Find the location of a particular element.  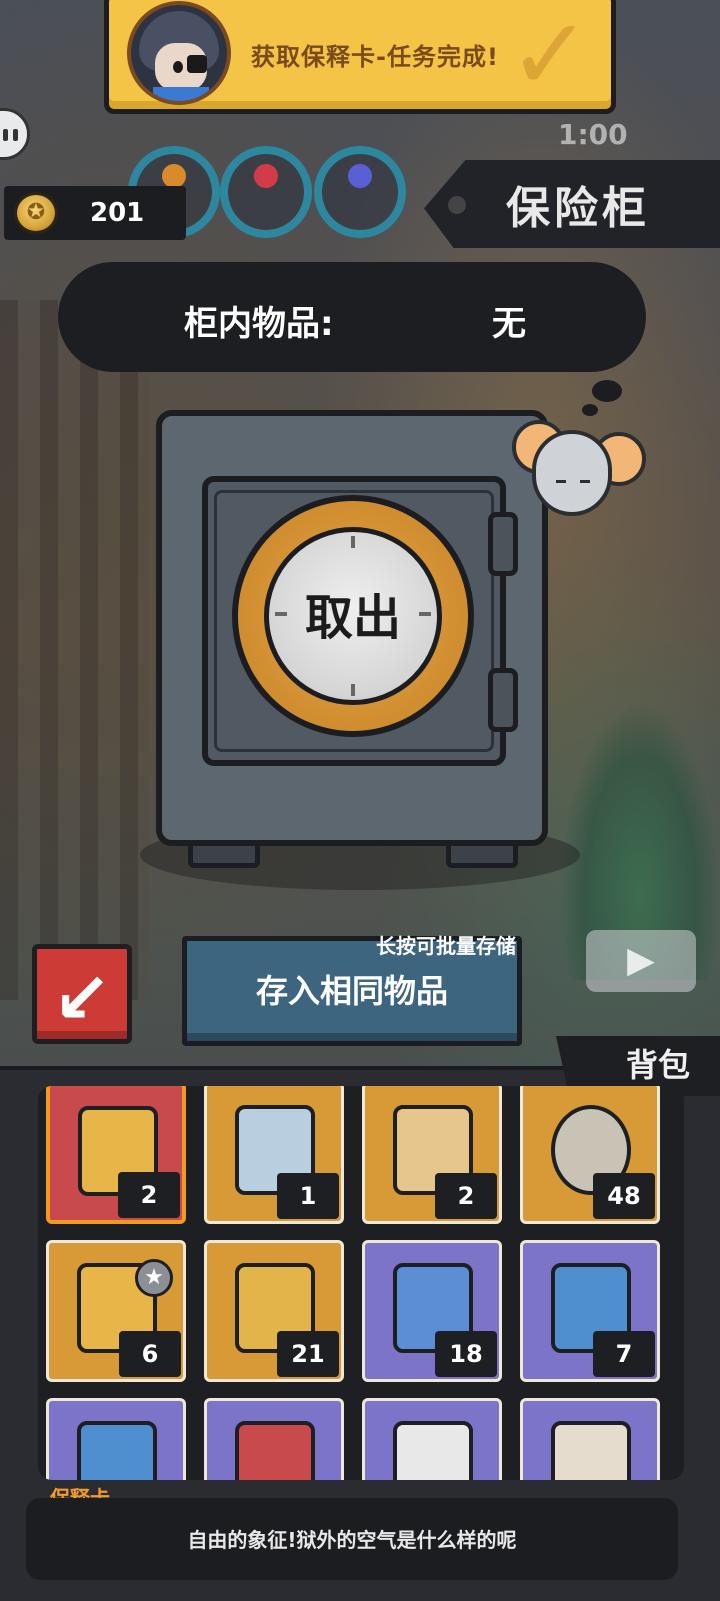

item-count: 48 is located at coordinates (624, 1196).